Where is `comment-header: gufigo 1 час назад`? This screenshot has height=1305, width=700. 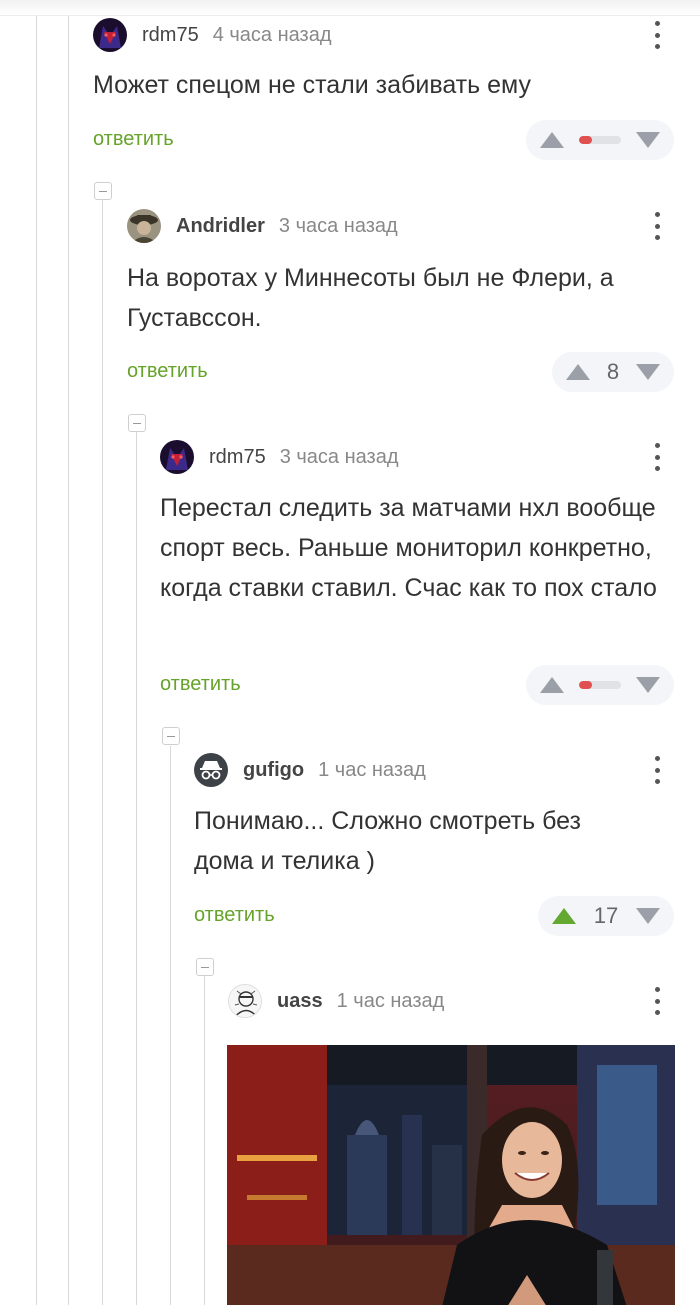
comment-header: gufigo 1 час назад is located at coordinates (447, 770).